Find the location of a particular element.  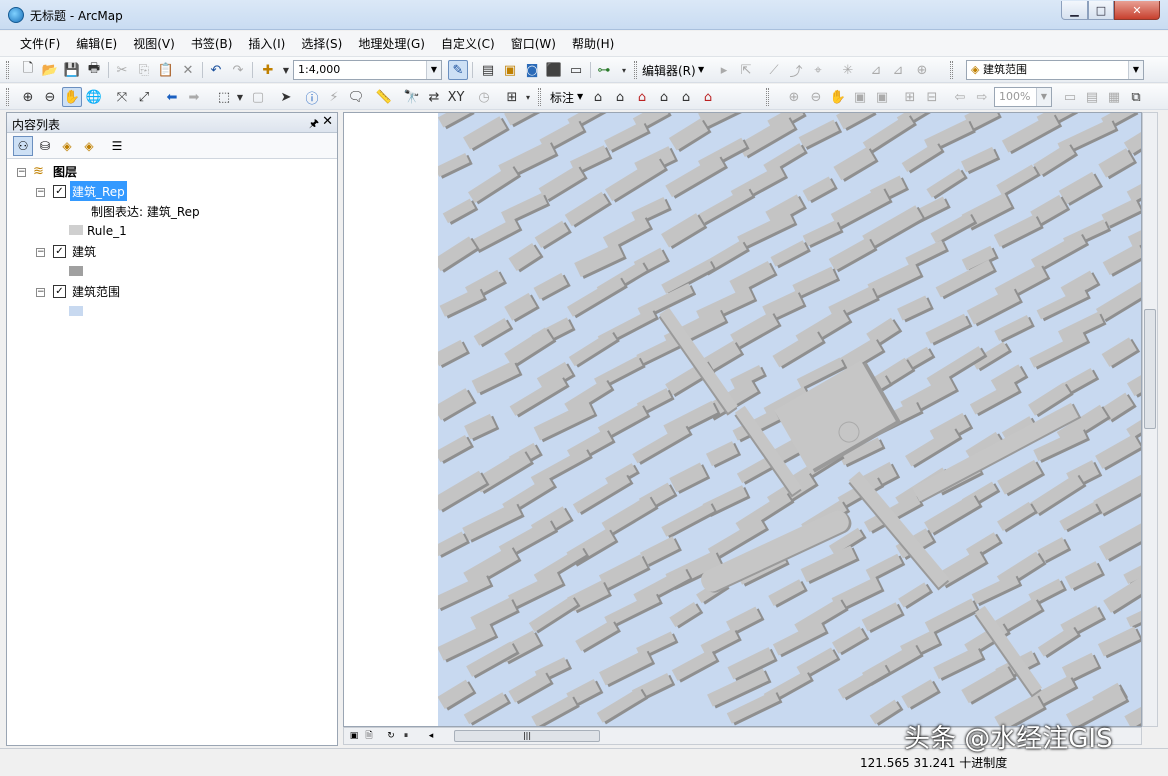

pan-icon: ✋ is located at coordinates (72, 97).